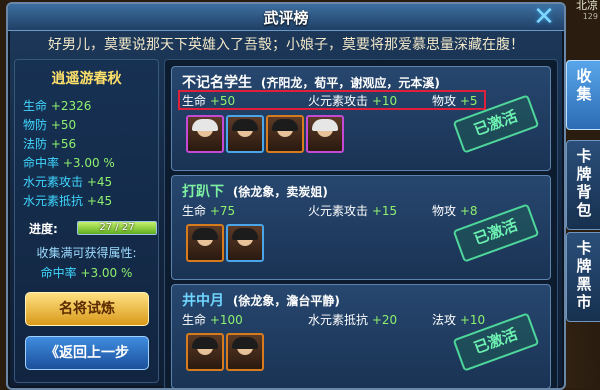 The width and height of the screenshot is (600, 390). I want to click on progress-label: 进度:, so click(43, 229).